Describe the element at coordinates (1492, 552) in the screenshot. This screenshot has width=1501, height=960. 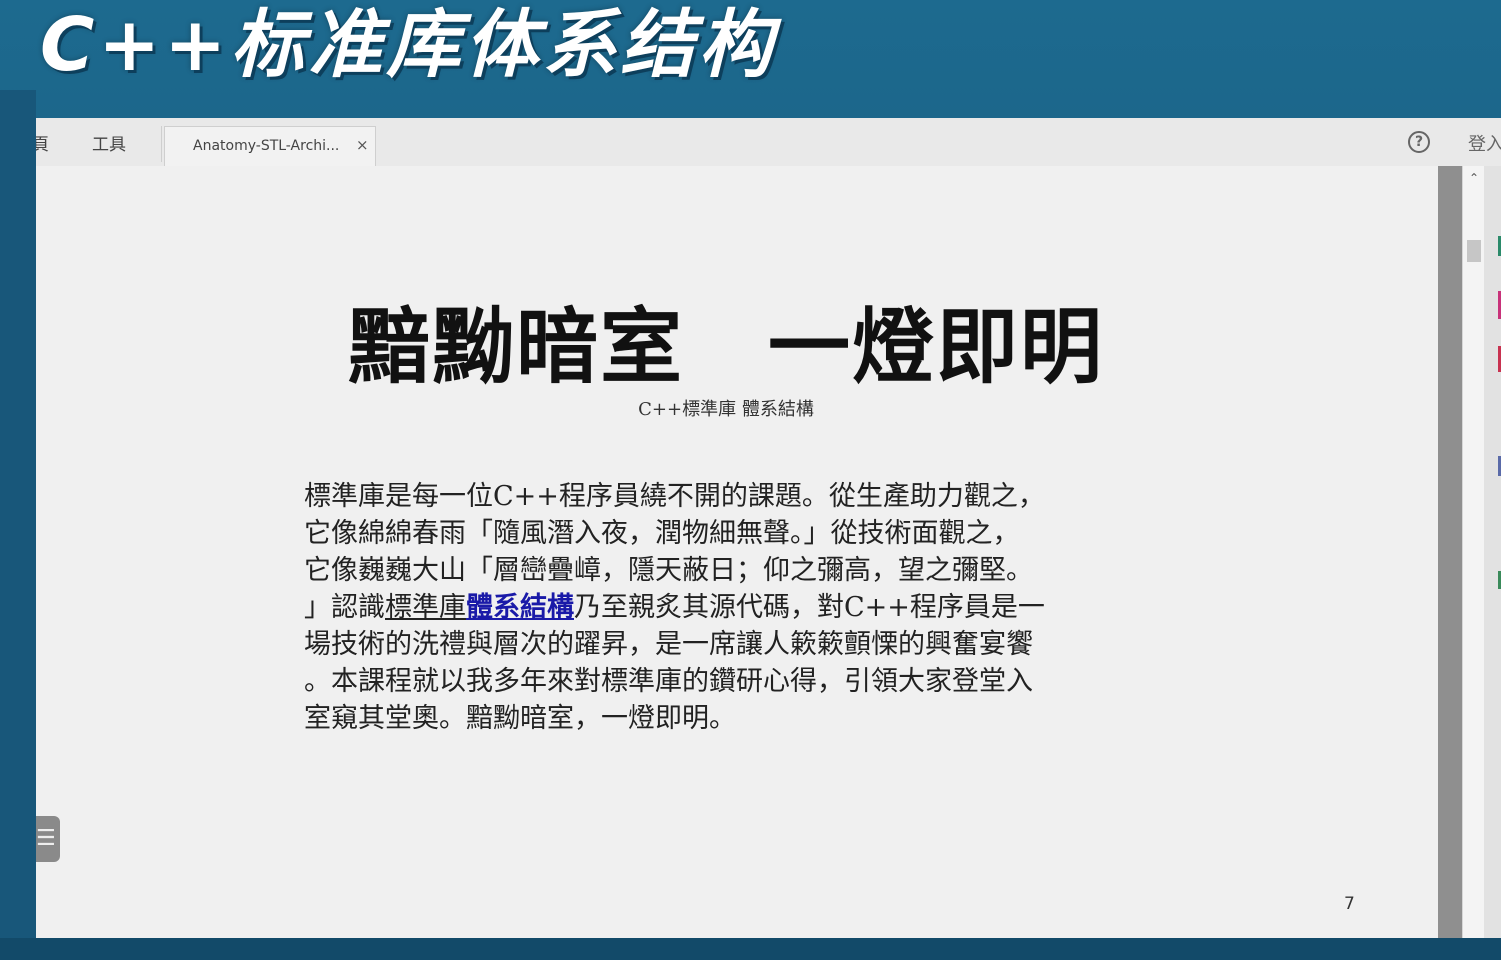
I see `right-panel-edge` at that location.